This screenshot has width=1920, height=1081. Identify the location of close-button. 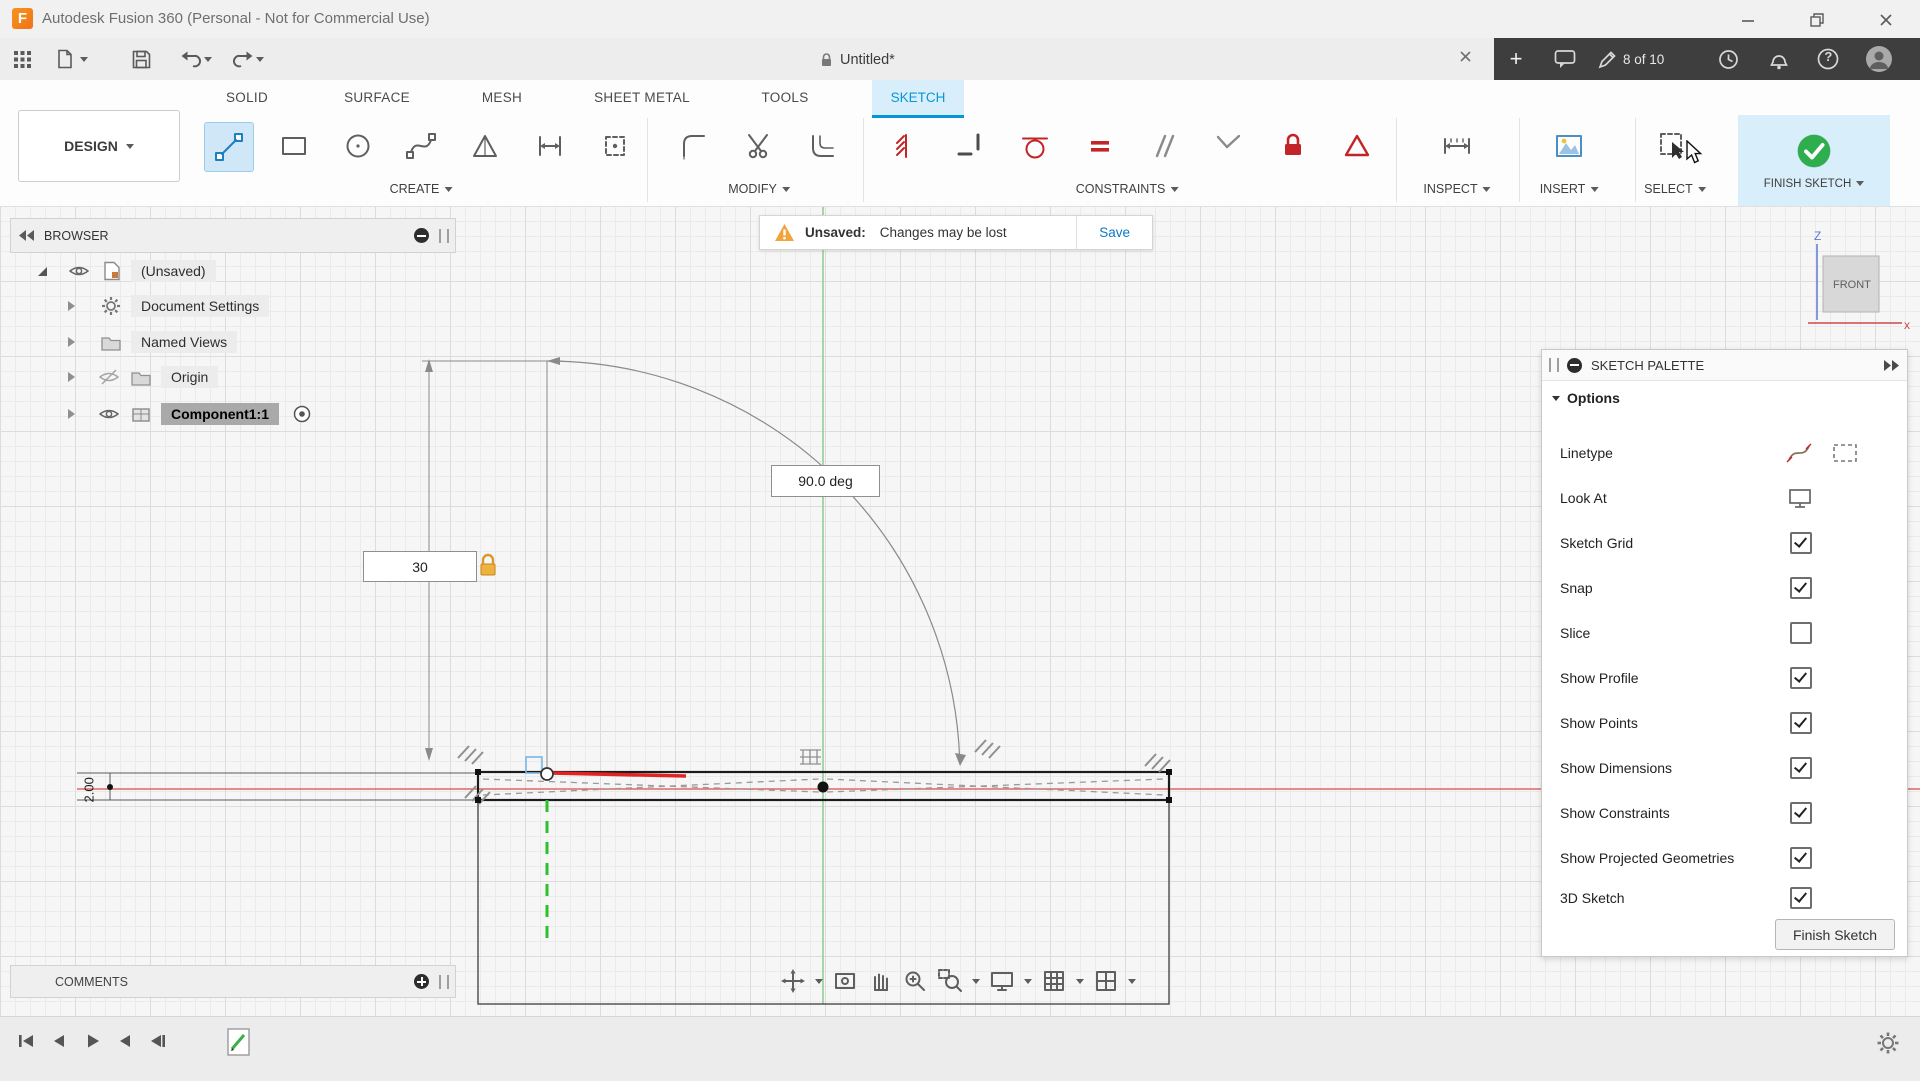
(1886, 20).